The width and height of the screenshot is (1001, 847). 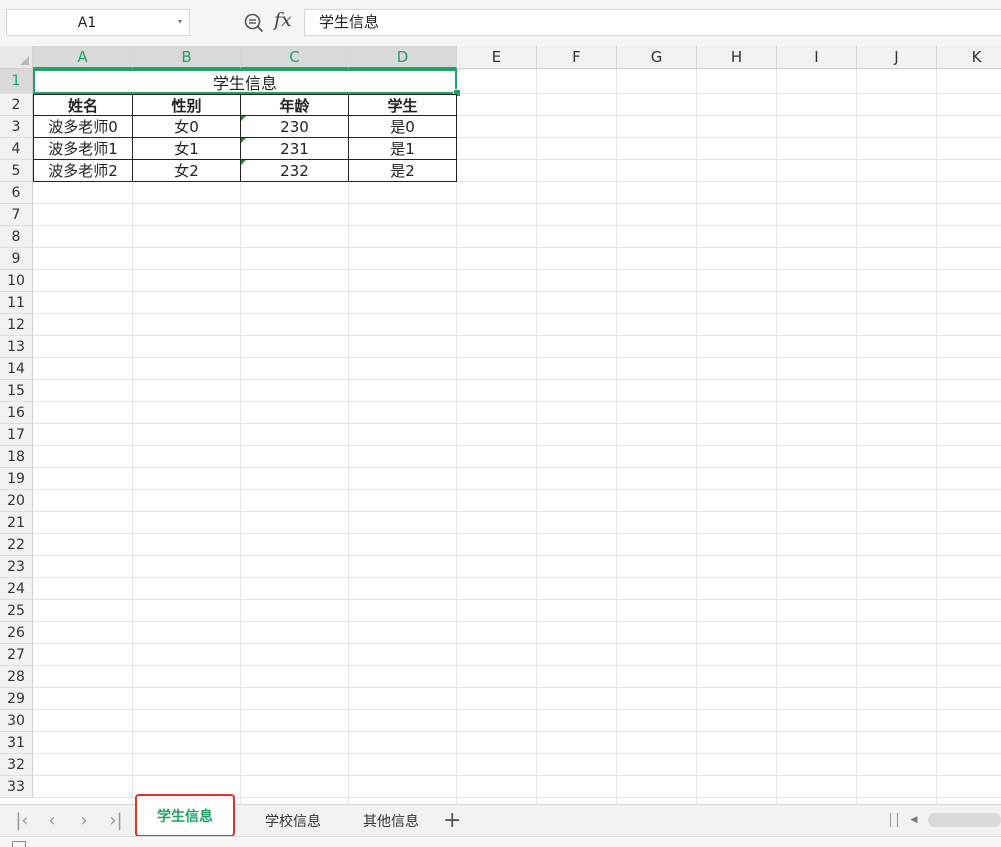 What do you see at coordinates (16, 347) in the screenshot?
I see `row-header-13: 13` at bounding box center [16, 347].